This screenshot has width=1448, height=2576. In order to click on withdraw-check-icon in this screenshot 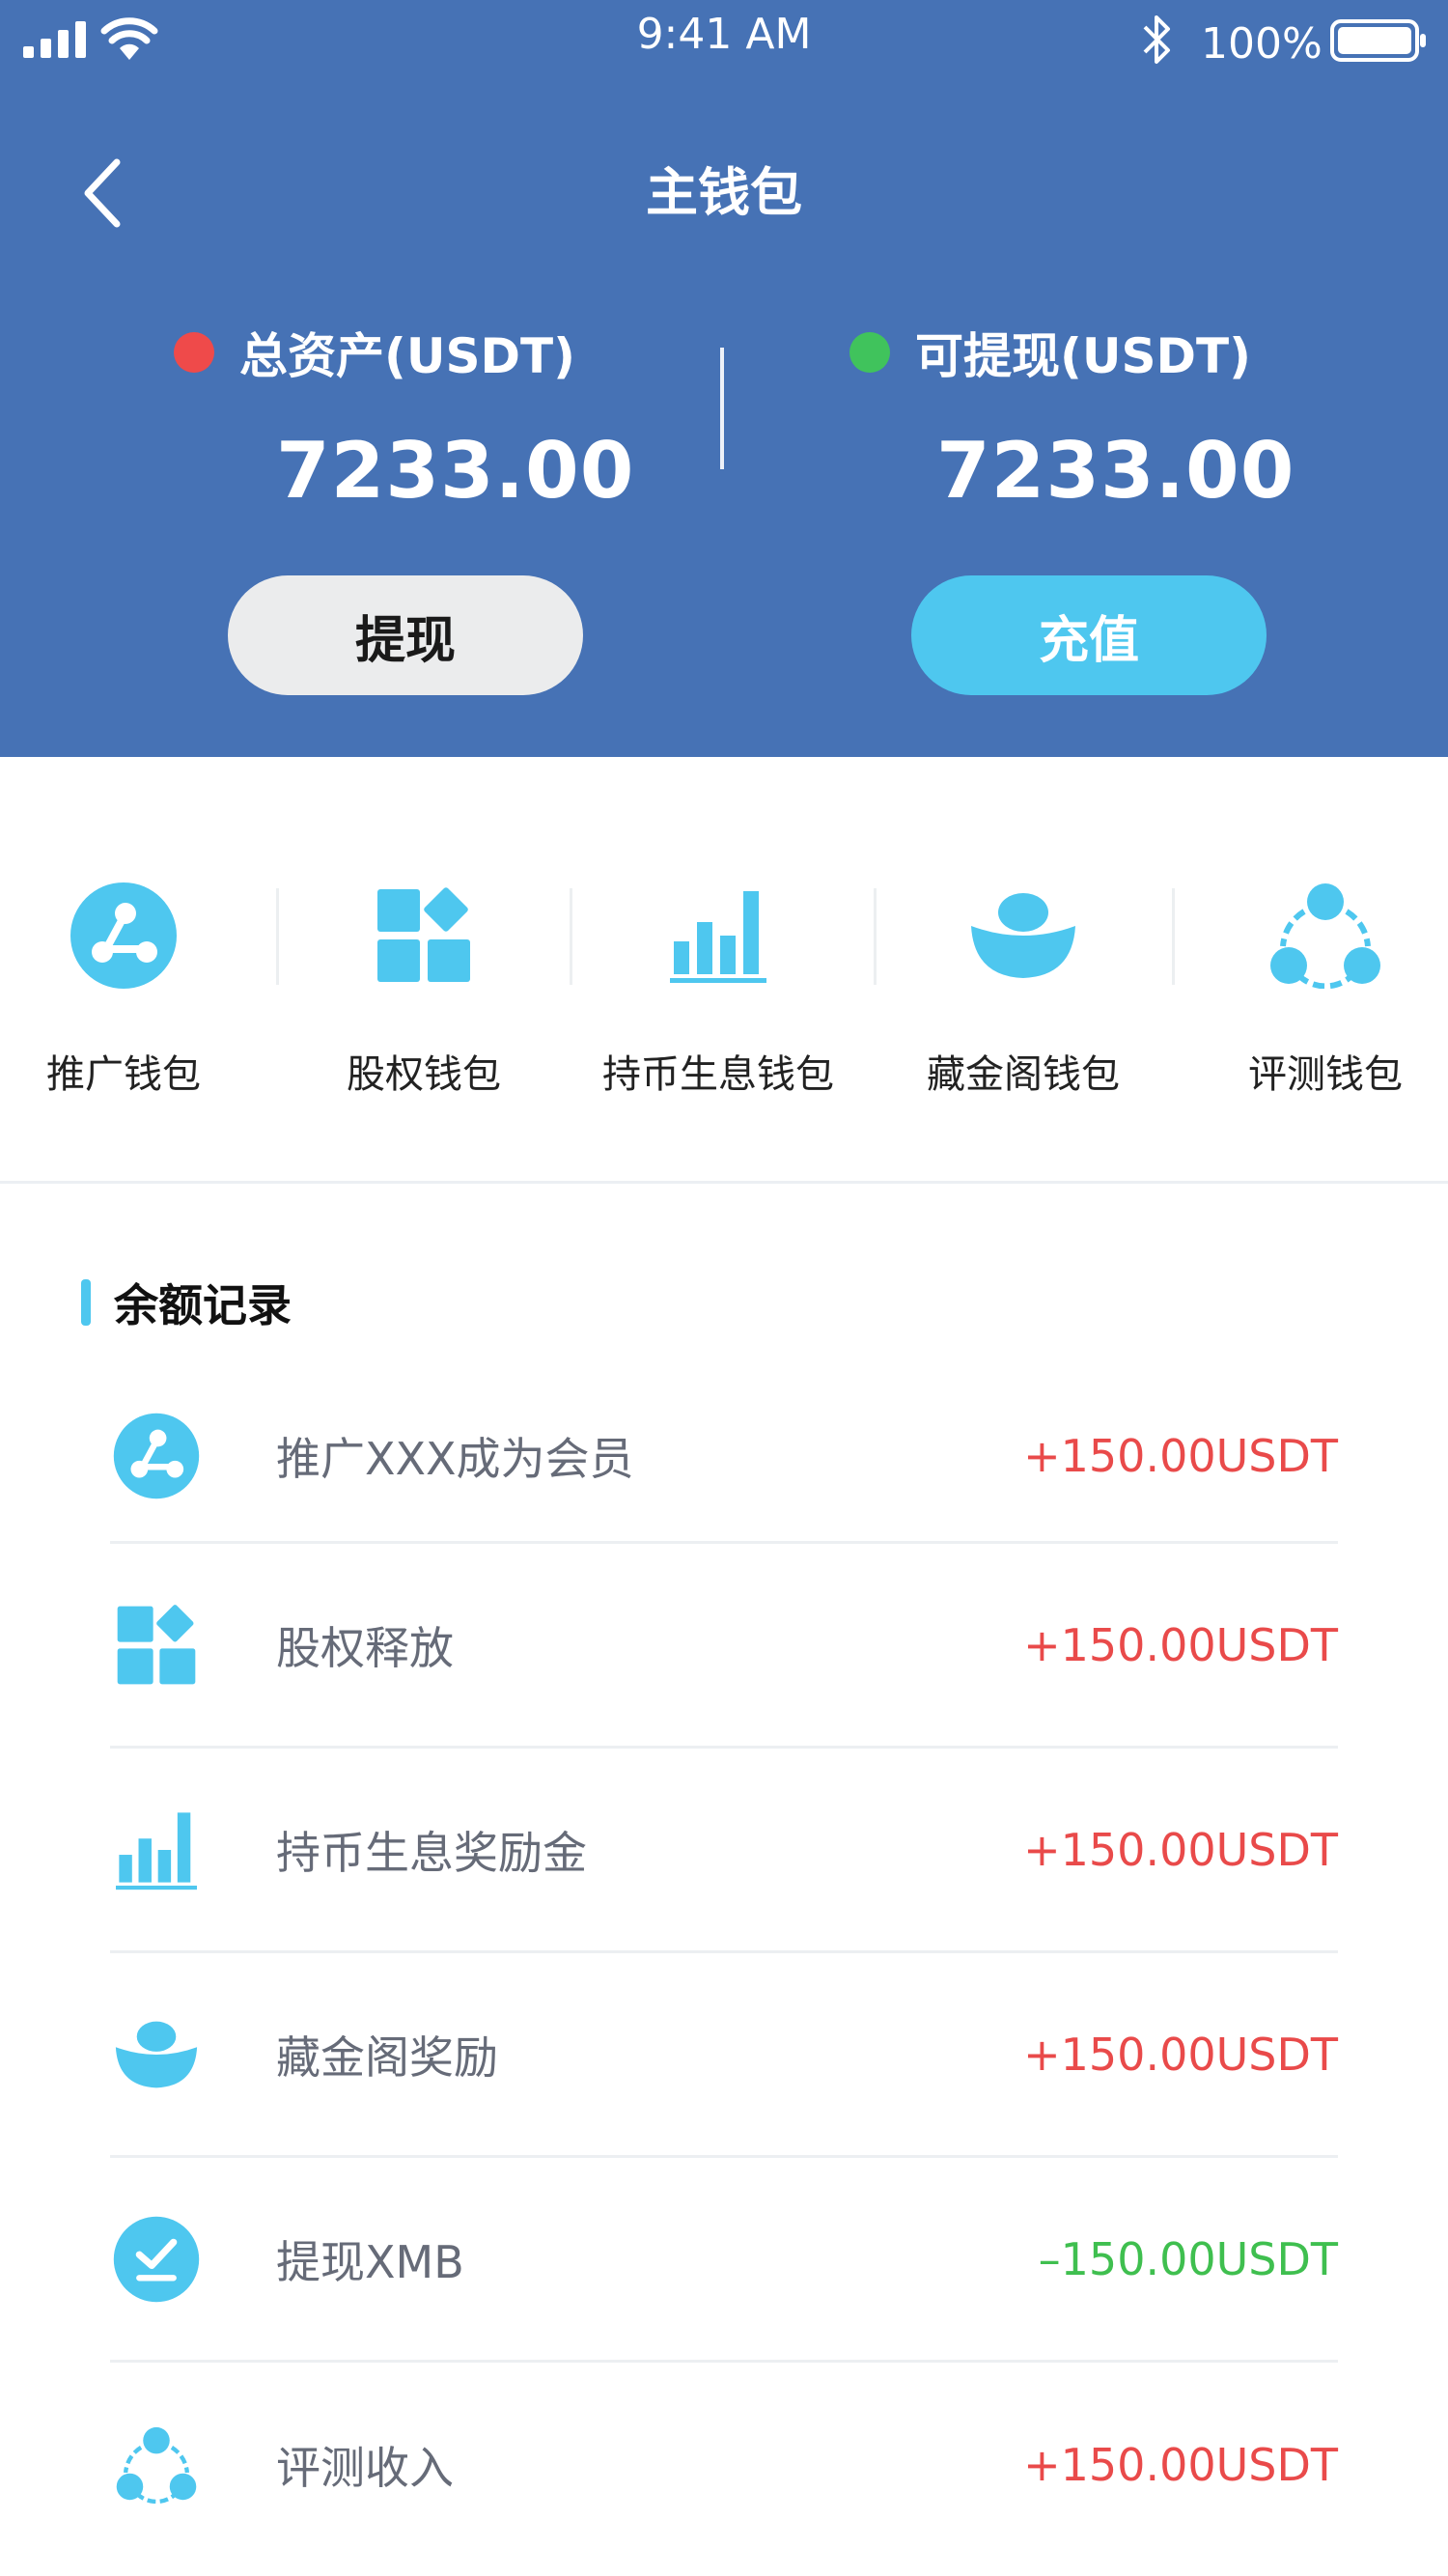, I will do `click(156, 2259)`.